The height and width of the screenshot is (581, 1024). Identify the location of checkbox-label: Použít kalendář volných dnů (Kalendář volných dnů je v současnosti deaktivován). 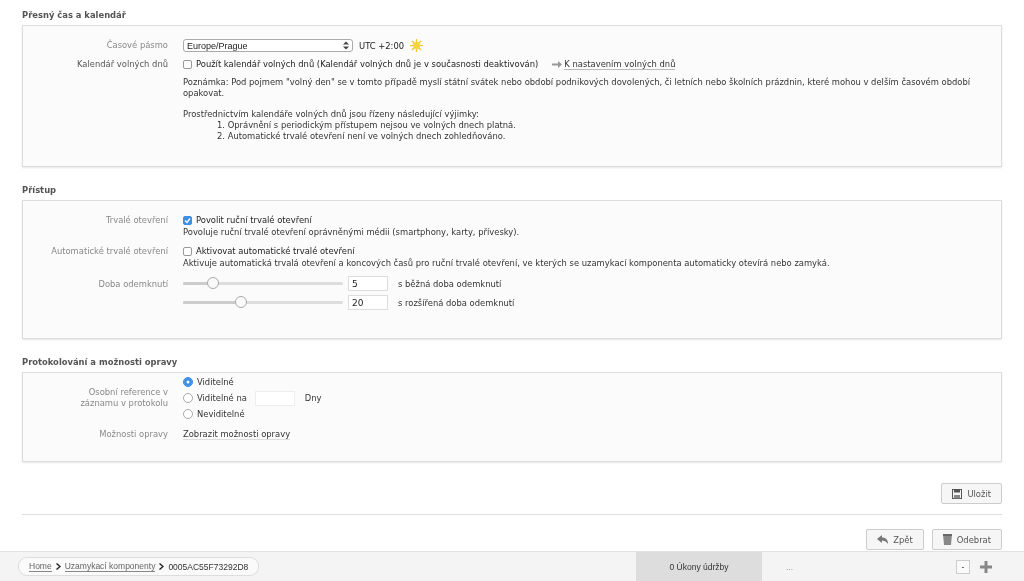
(367, 64).